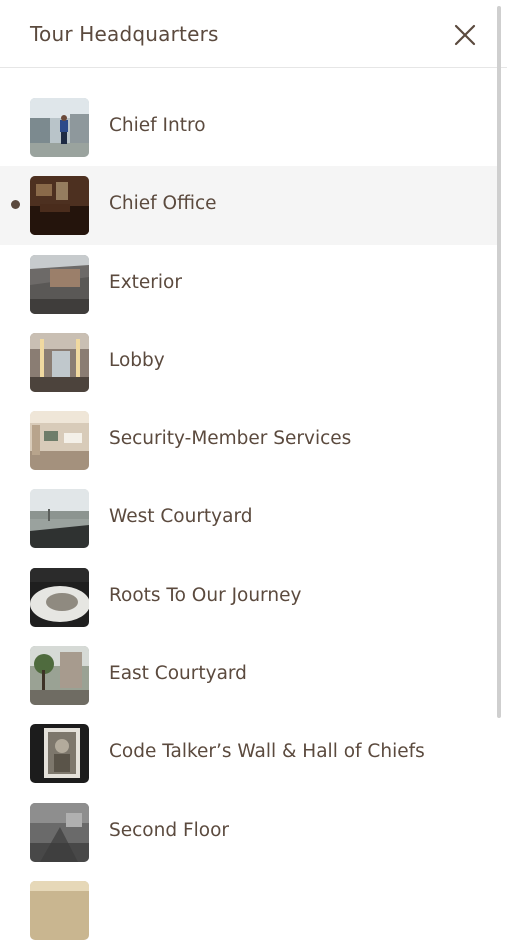  I want to click on current-stop-indicator, so click(15, 205).